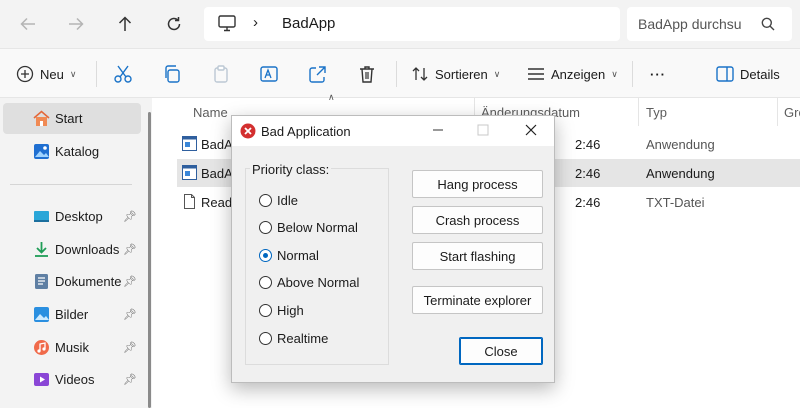  I want to click on breadcrumb-chevron-icon: ›, so click(255, 22).